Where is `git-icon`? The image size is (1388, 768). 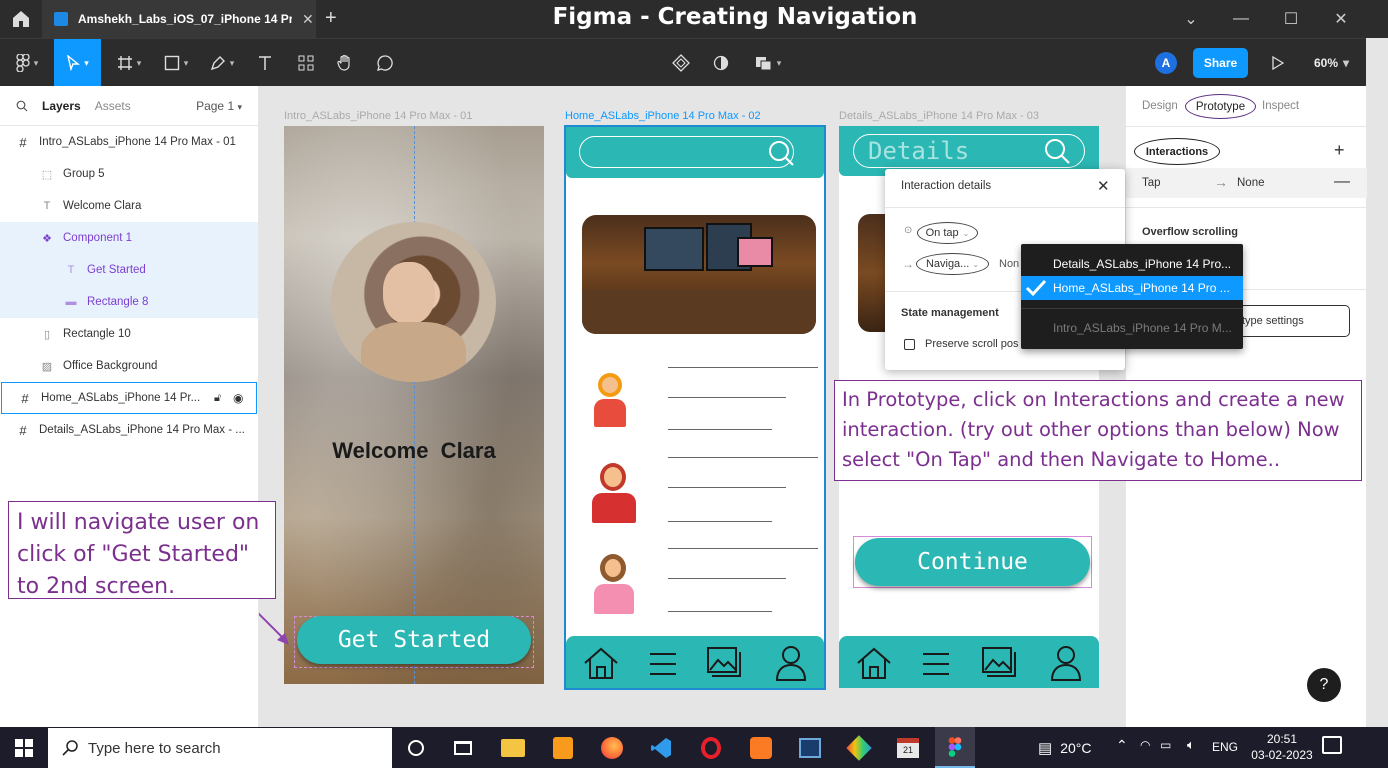 git-icon is located at coordinates (859, 747).